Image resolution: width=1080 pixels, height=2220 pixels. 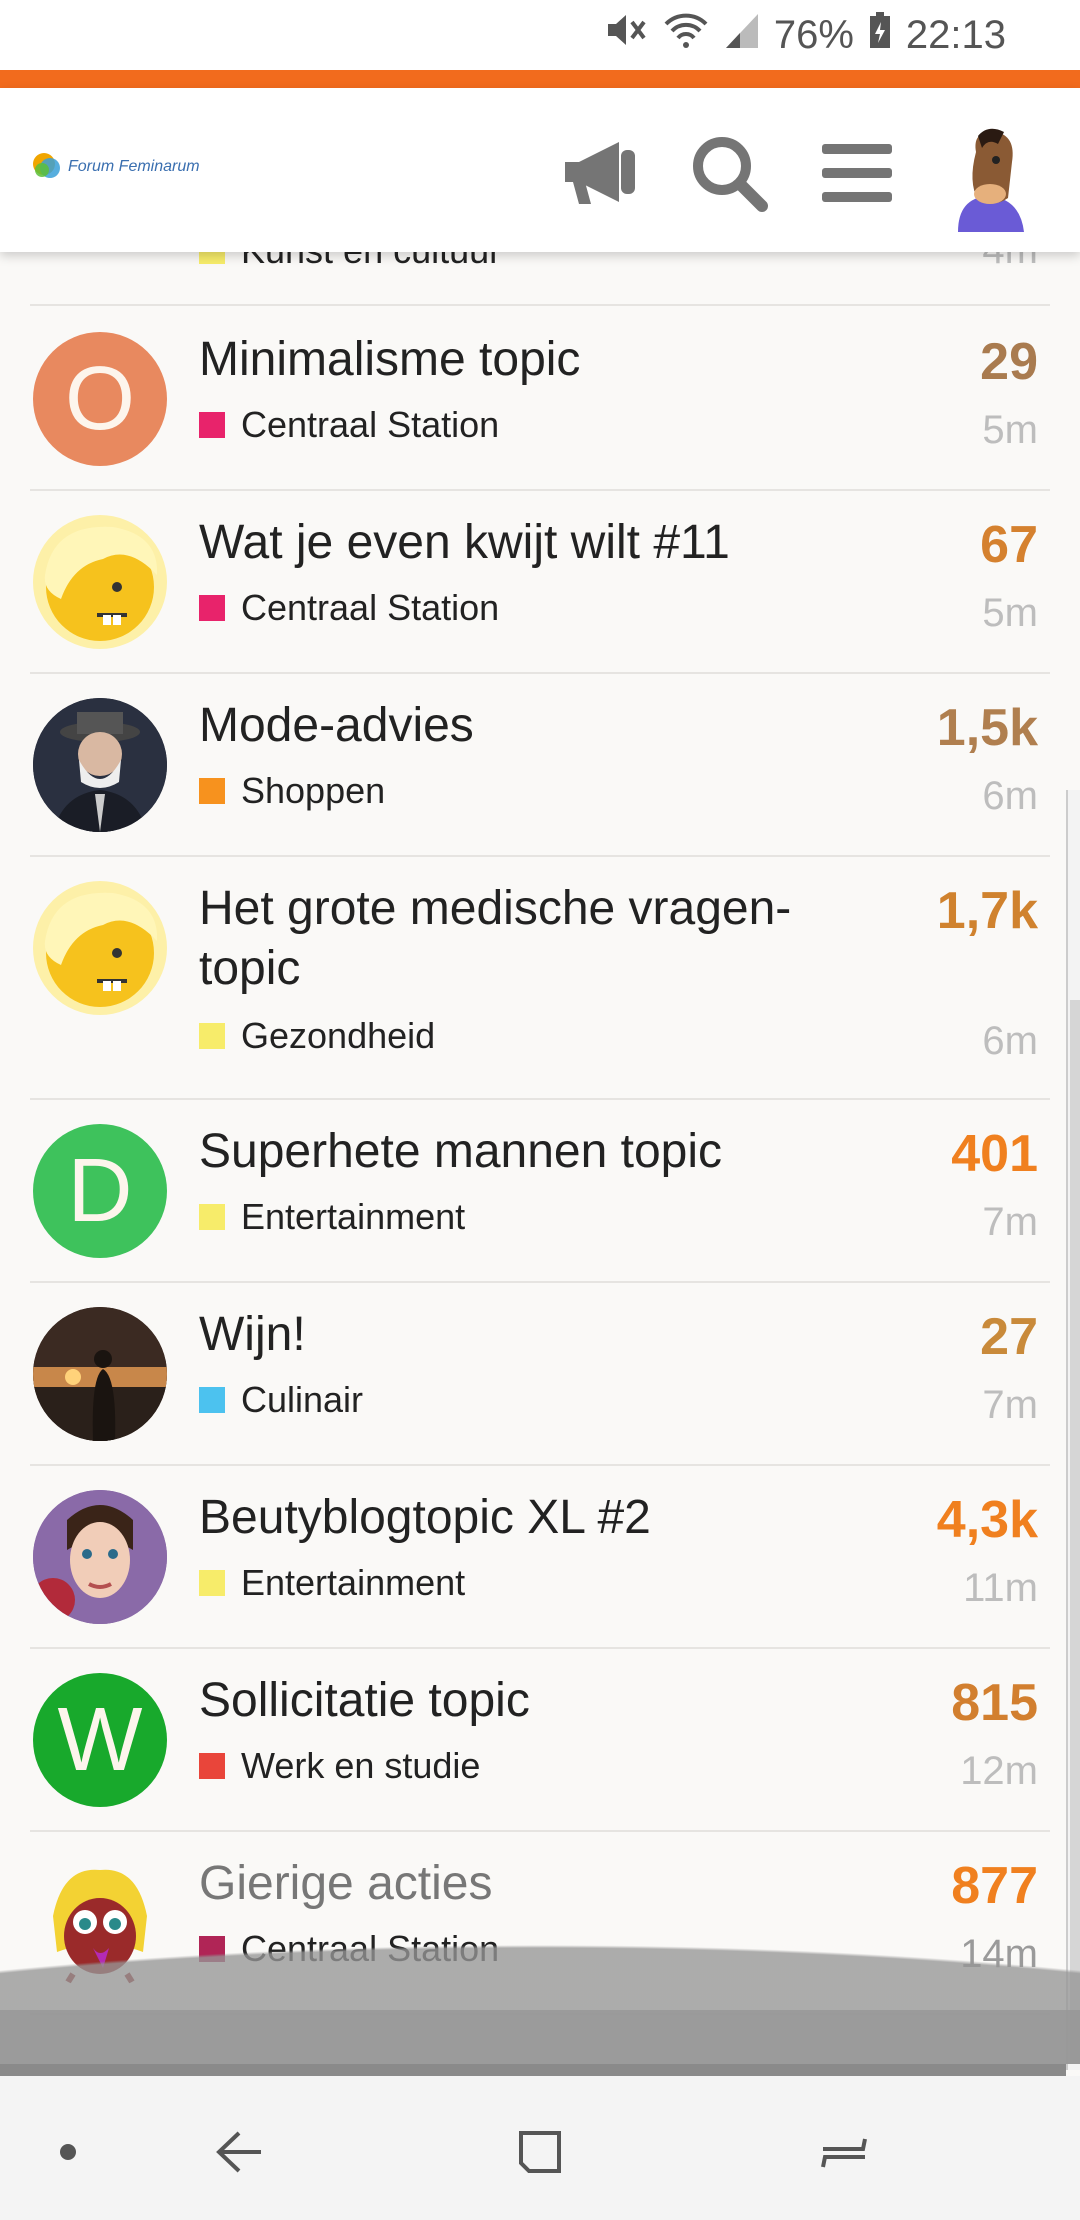 What do you see at coordinates (539, 1518) in the screenshot?
I see `topic-title: Beutyblogtopic XL #2` at bounding box center [539, 1518].